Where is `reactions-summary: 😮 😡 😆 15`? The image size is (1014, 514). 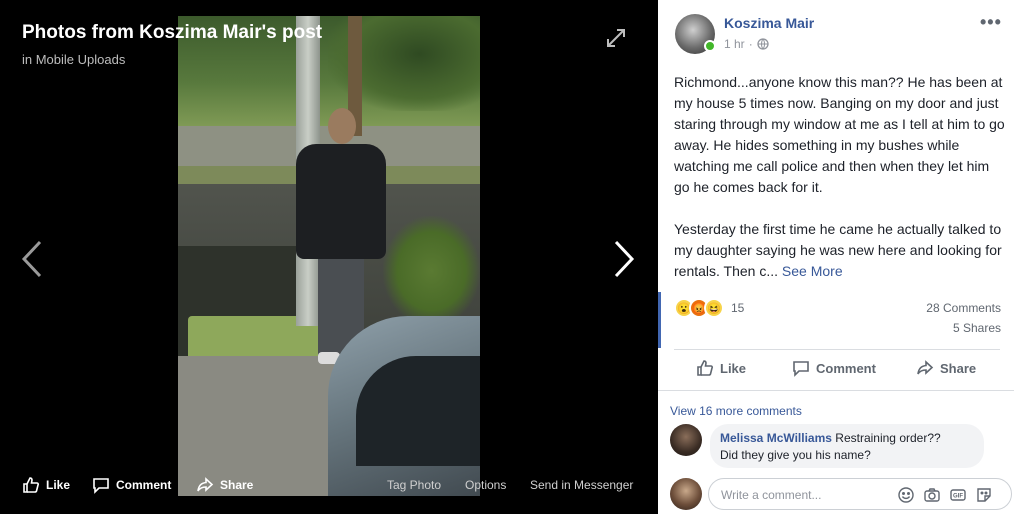
reactions-summary: 😮 😡 😆 15 is located at coordinates (709, 308).